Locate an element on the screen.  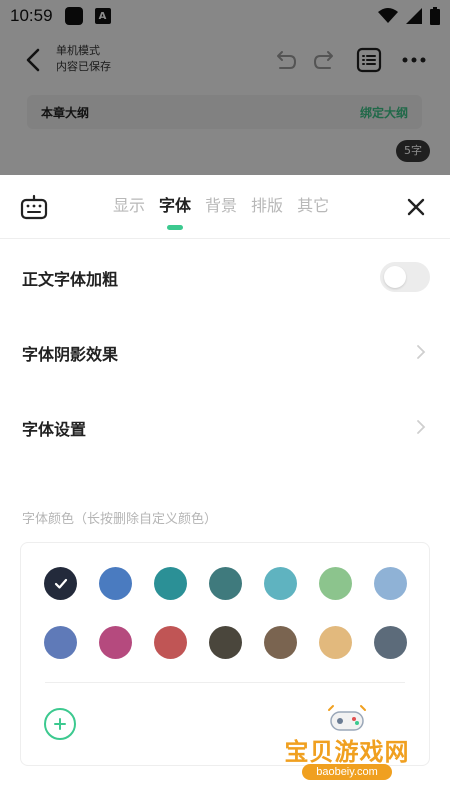
bold-body-label: 正文字体加粗 is located at coordinates (70, 279).